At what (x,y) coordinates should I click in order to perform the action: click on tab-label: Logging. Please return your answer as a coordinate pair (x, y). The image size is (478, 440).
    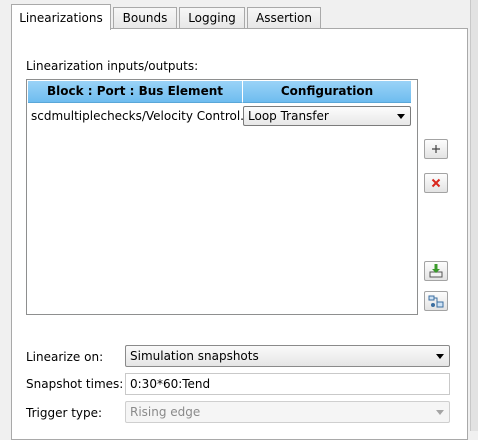
    Looking at the image, I should click on (212, 18).